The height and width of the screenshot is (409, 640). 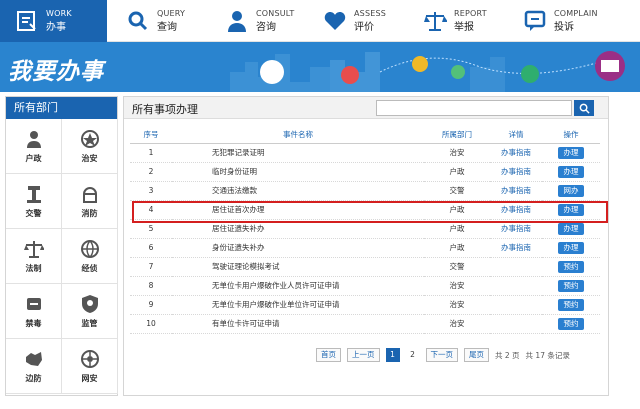 What do you see at coordinates (298, 229) in the screenshot?
I see `cell-name: 居住证遗失补办` at bounding box center [298, 229].